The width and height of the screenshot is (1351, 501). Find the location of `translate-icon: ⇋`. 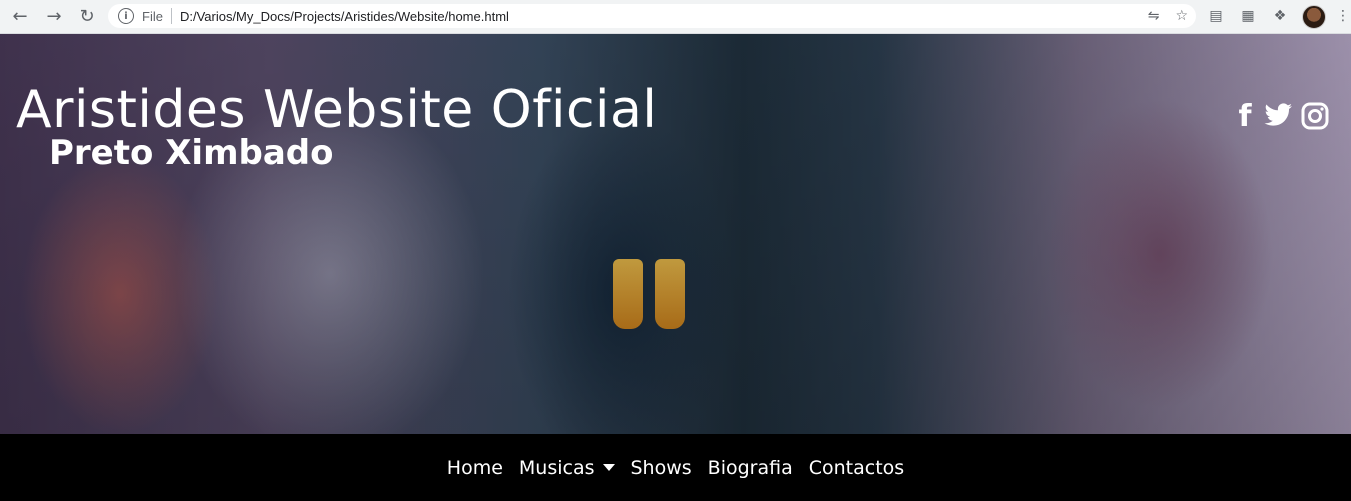

translate-icon: ⇋ is located at coordinates (1154, 16).